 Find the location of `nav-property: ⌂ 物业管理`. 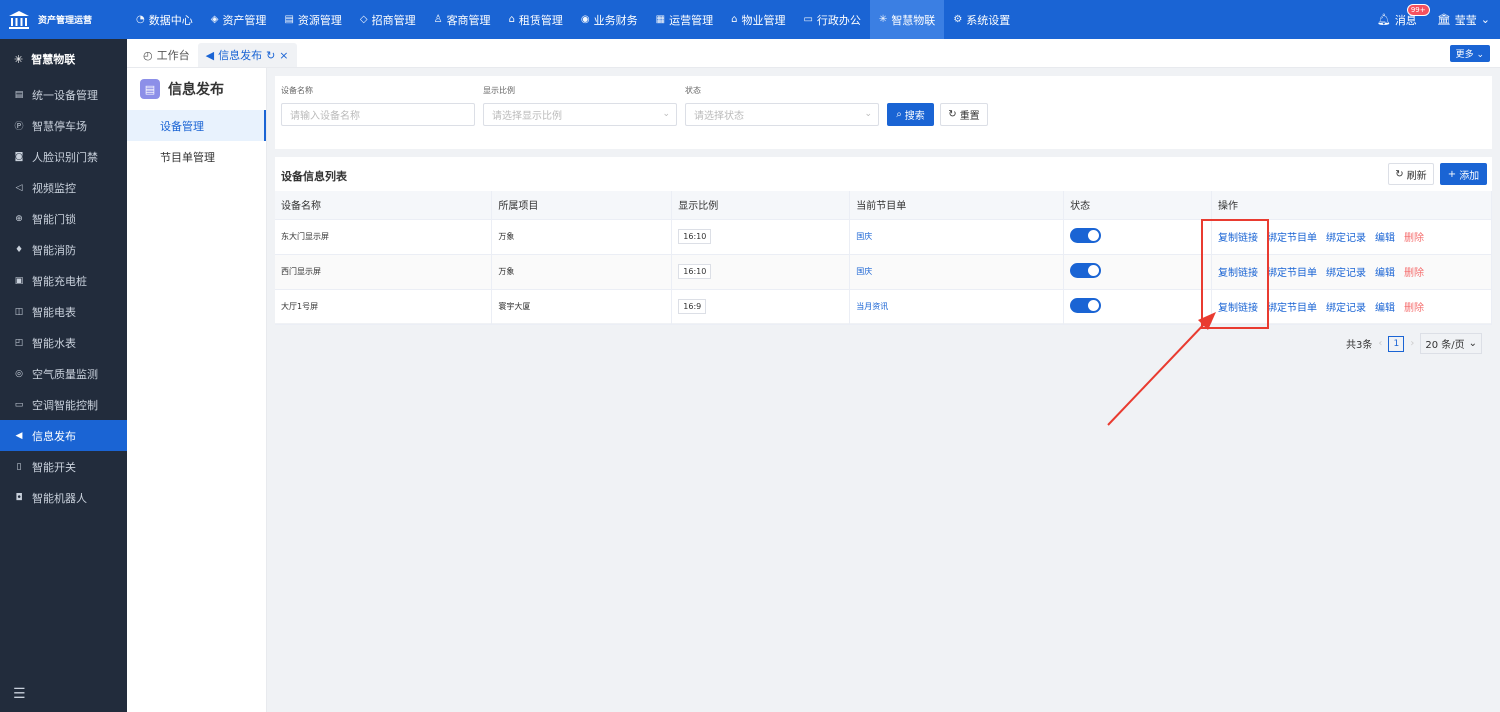

nav-property: ⌂ 物业管理 is located at coordinates (758, 19).